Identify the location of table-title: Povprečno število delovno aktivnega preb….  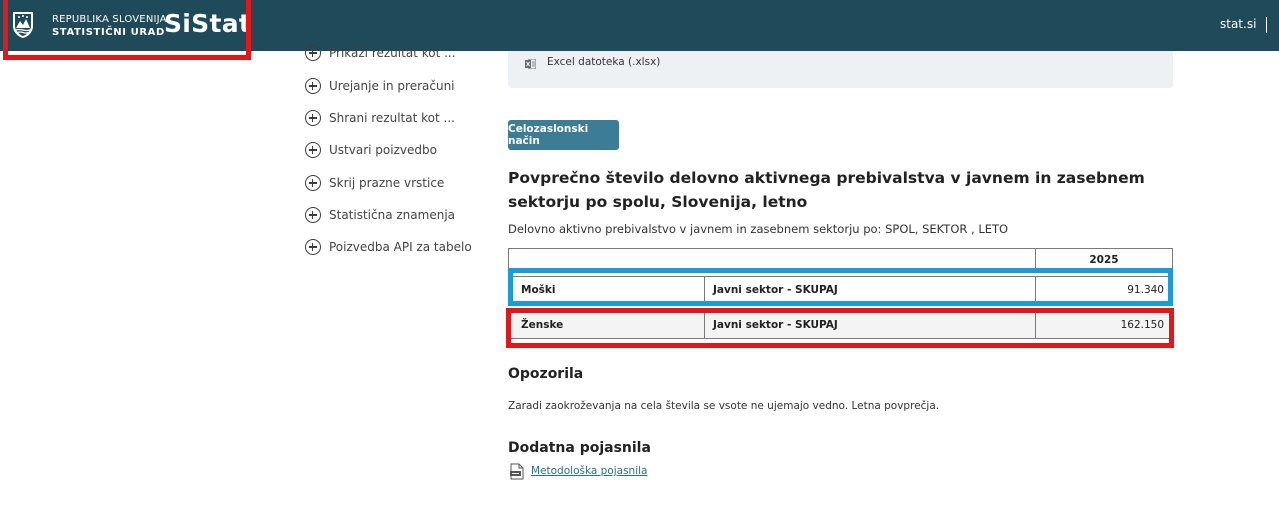
(826, 190).